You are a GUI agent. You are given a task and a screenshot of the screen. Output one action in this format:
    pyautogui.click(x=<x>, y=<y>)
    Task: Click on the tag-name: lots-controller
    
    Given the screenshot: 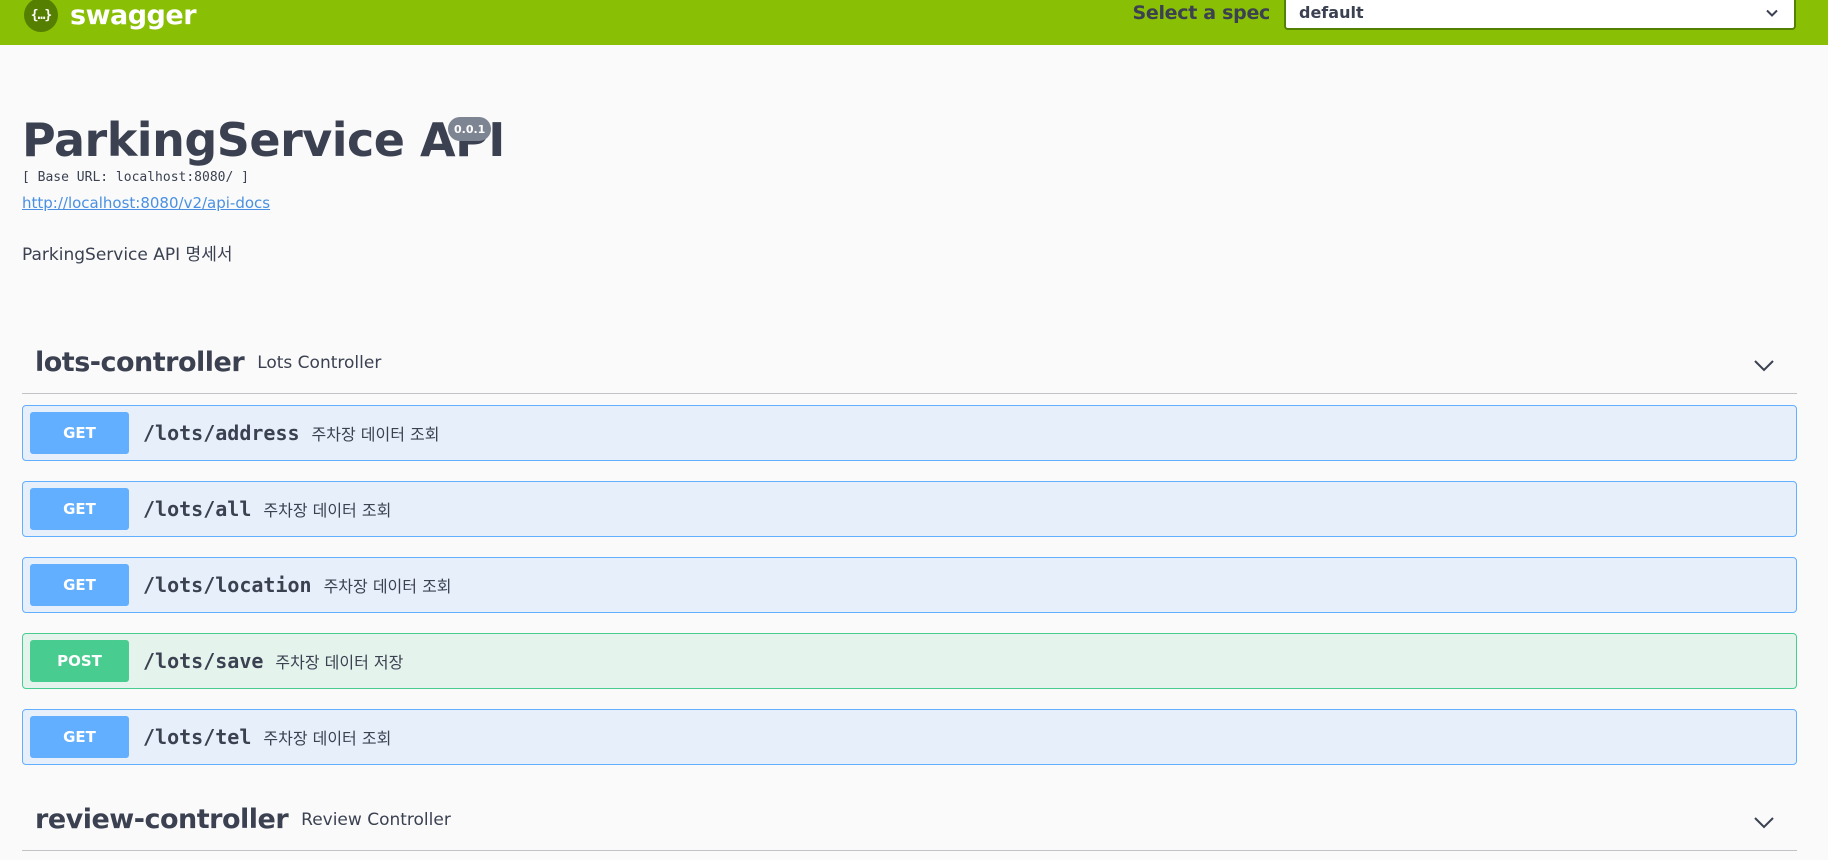 What is the action you would take?
    pyautogui.click(x=140, y=362)
    